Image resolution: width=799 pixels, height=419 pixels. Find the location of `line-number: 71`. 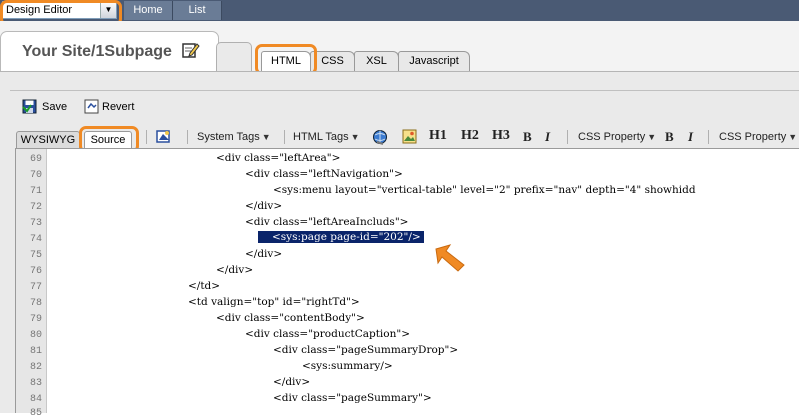

line-number: 71 is located at coordinates (35, 191).